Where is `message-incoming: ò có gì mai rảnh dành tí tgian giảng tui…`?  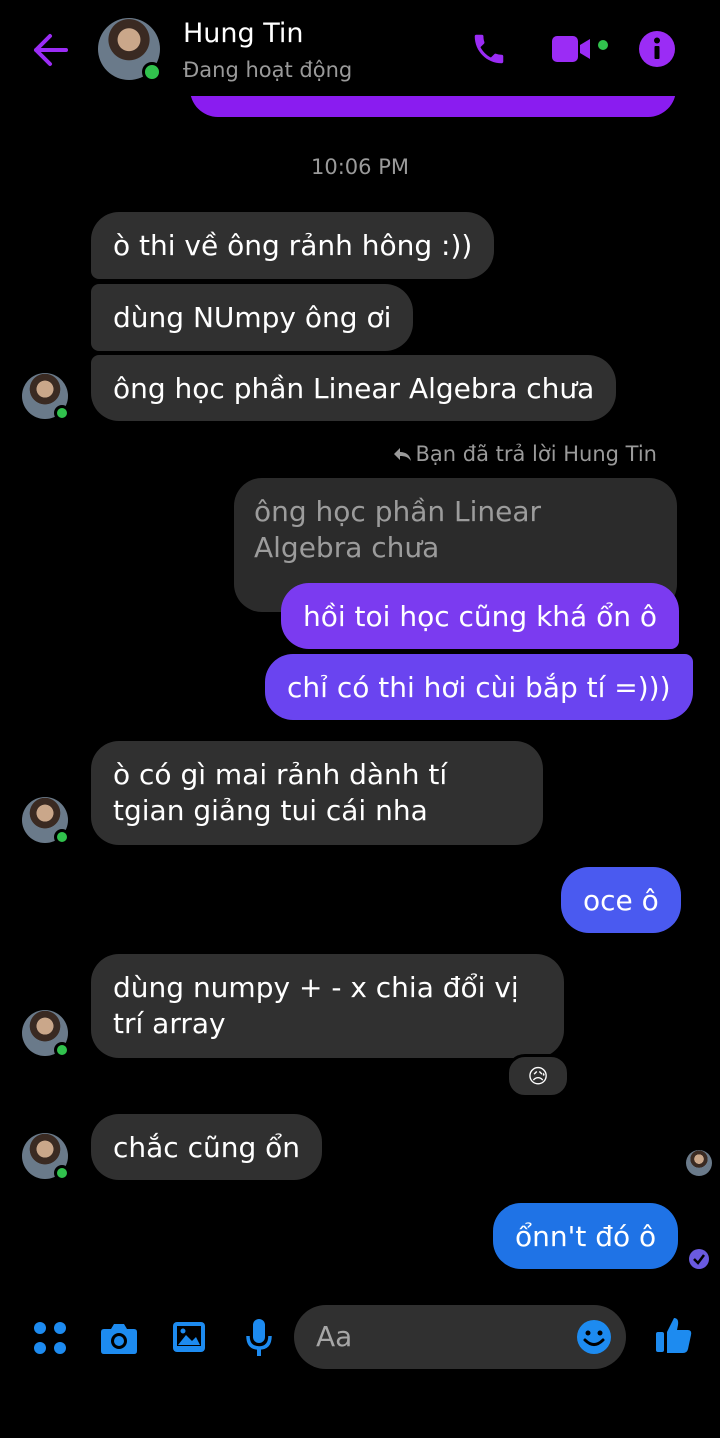 message-incoming: ò có gì mai rảnh dành tí tgian giảng tui… is located at coordinates (317, 793).